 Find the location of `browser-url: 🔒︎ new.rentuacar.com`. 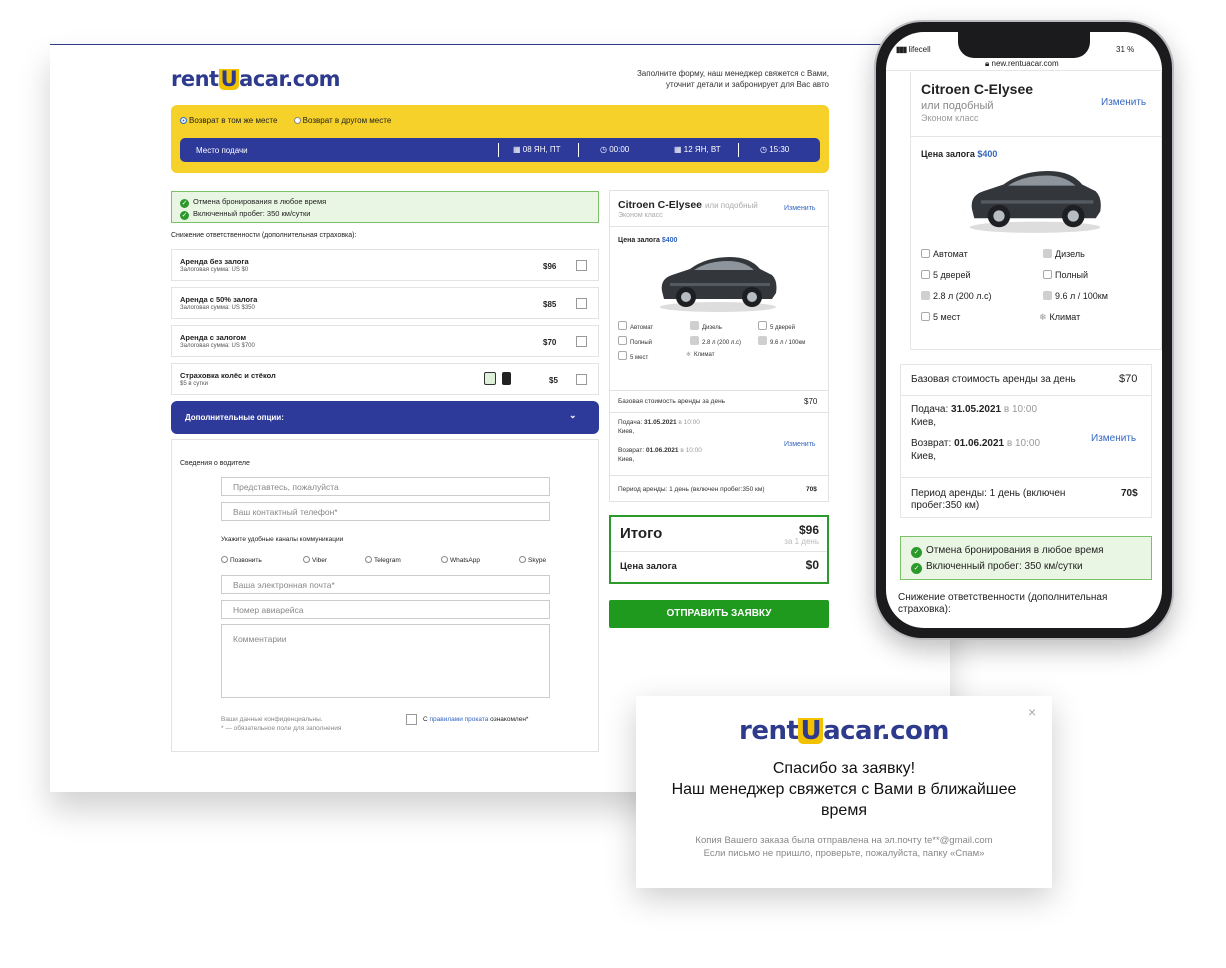

browser-url: 🔒︎ new.rentuacar.com is located at coordinates (1022, 64).